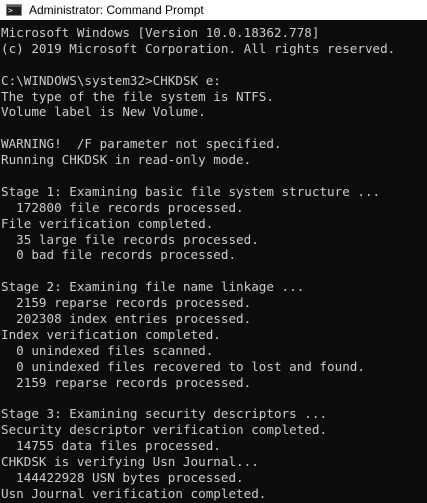  I want to click on console-line: 144422928 USN bytes processed., so click(122, 477).